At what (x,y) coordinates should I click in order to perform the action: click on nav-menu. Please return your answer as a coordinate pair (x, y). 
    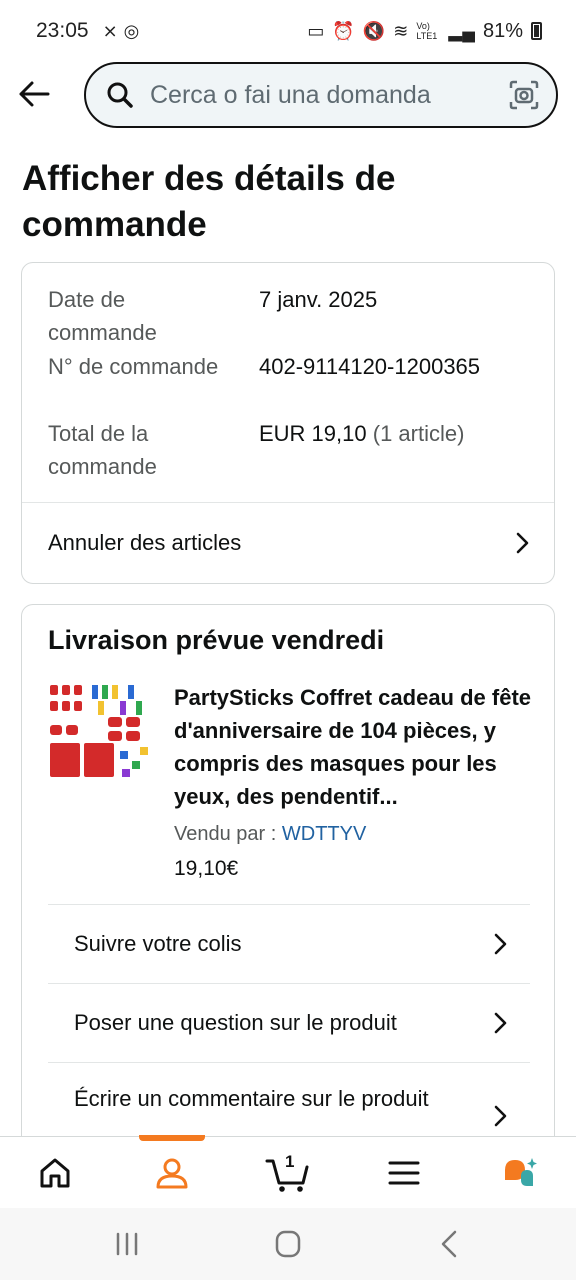
    Looking at the image, I should click on (404, 1173).